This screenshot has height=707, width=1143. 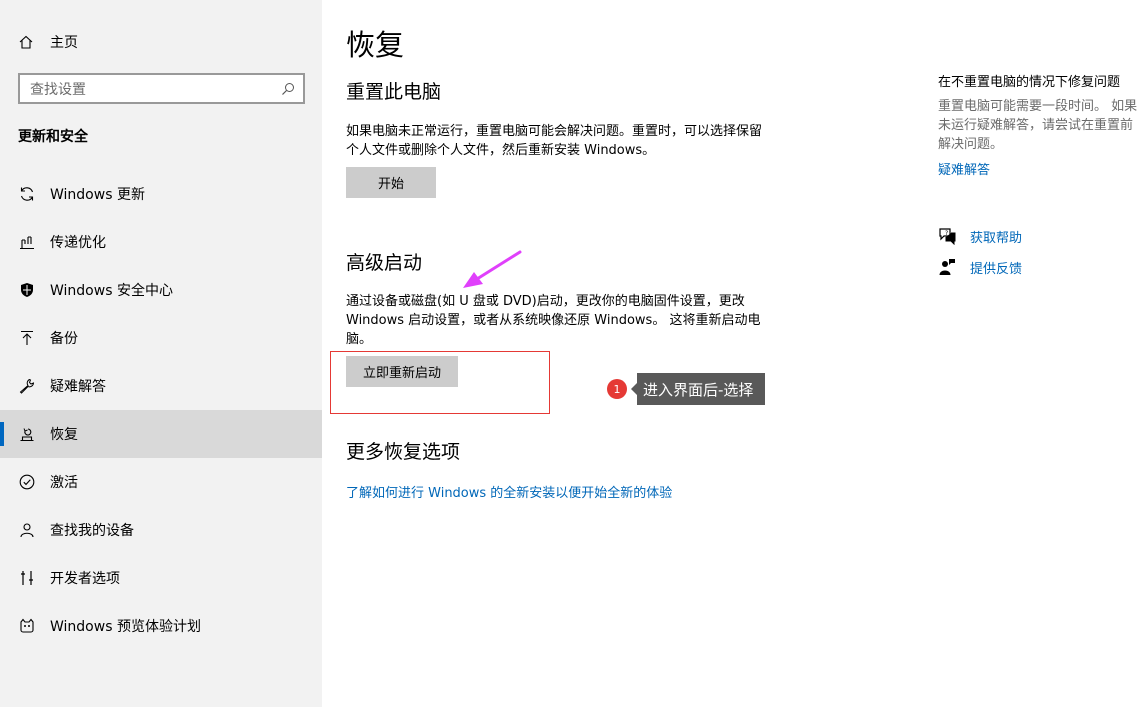 I want to click on sidebar-item-activation: 激活, so click(x=161, y=482).